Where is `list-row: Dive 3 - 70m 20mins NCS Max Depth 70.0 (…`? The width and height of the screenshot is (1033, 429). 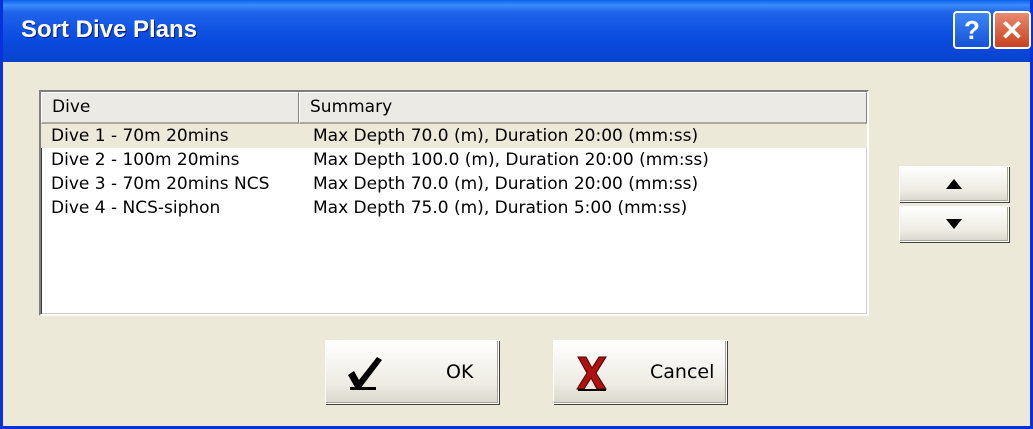
list-row: Dive 3 - 70m 20mins NCS Max Depth 70.0 (… is located at coordinates (454, 184).